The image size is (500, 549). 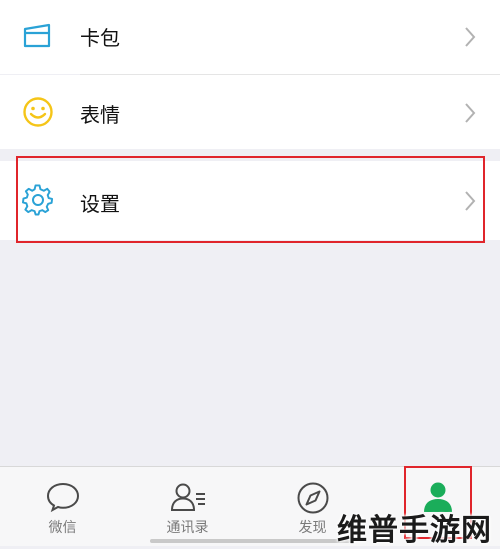 I want to click on tab-contacts: 通讯录, so click(x=187, y=506).